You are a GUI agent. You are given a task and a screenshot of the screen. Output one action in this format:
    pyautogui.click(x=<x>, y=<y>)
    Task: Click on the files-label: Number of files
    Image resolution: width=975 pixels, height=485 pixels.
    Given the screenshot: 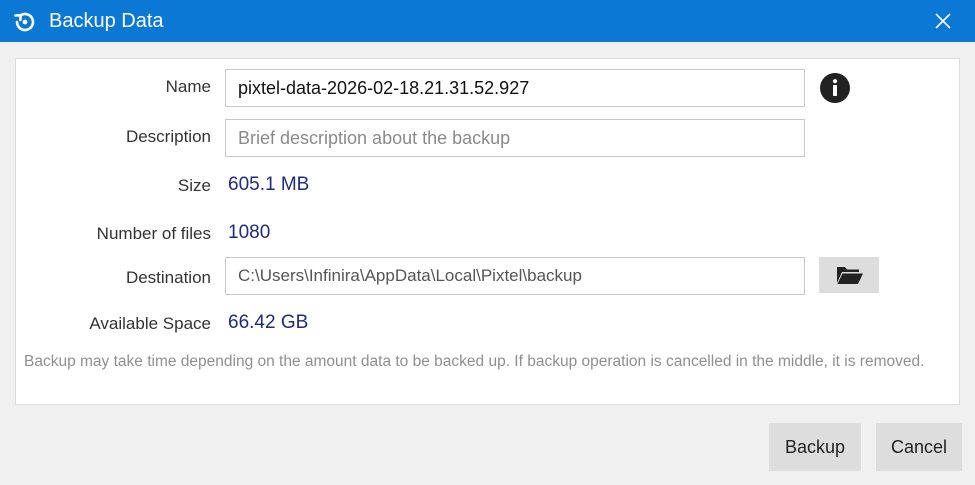 What is the action you would take?
    pyautogui.click(x=153, y=233)
    